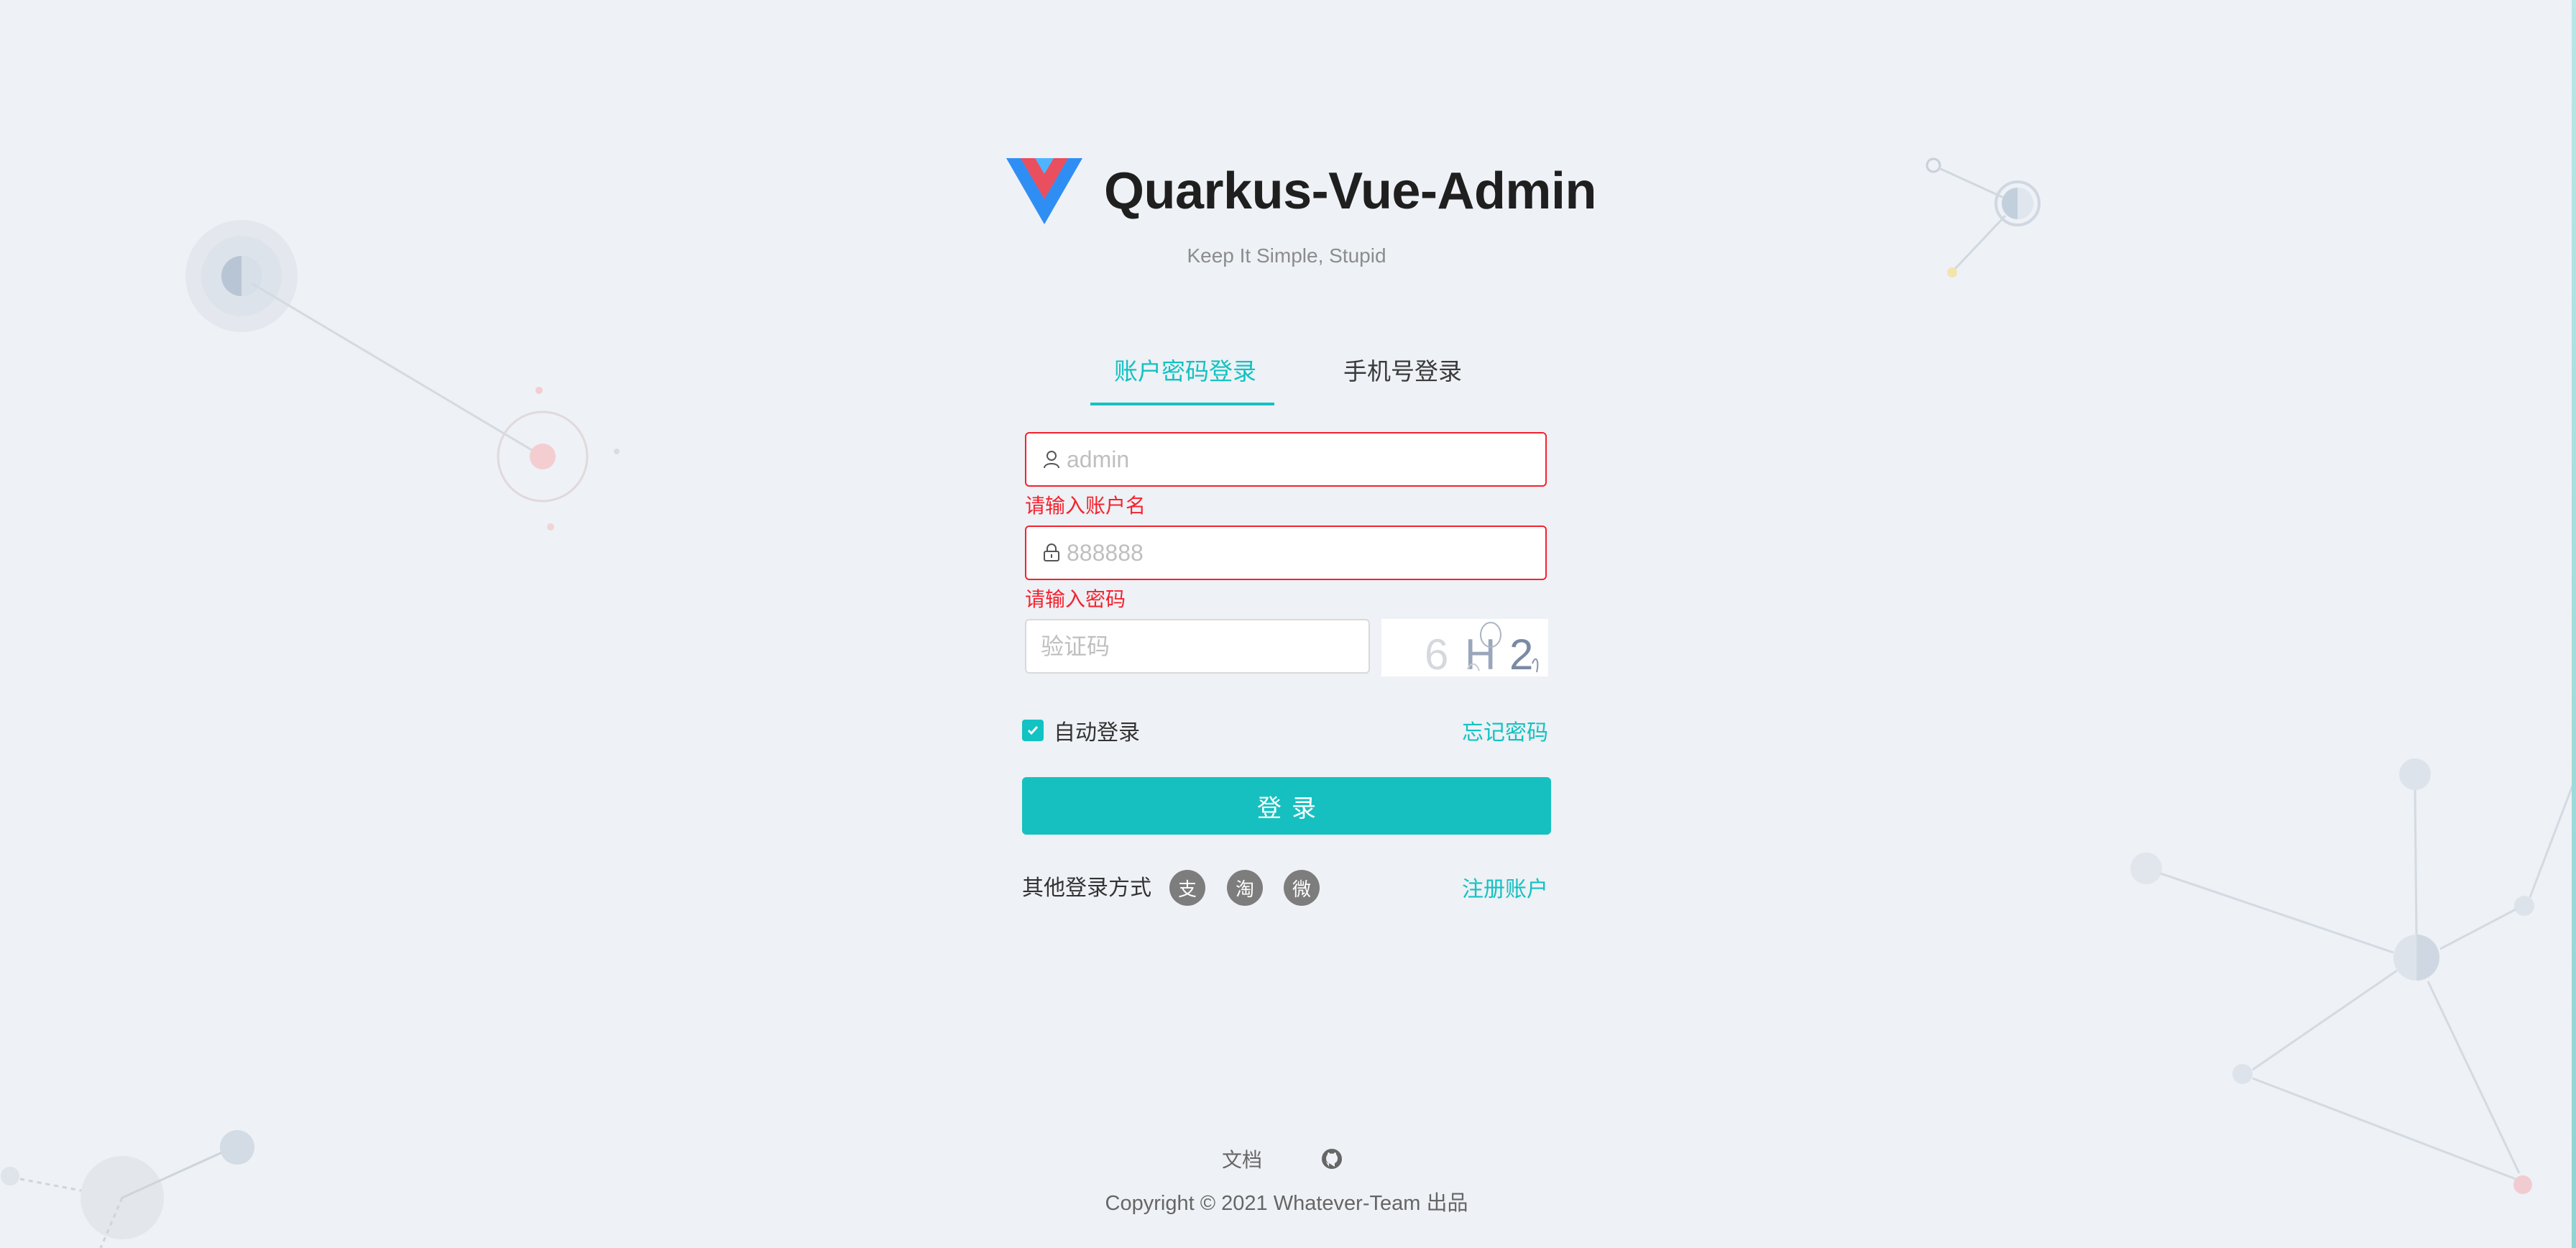 The image size is (2576, 1248). I want to click on active-tab-indicator, so click(1182, 404).